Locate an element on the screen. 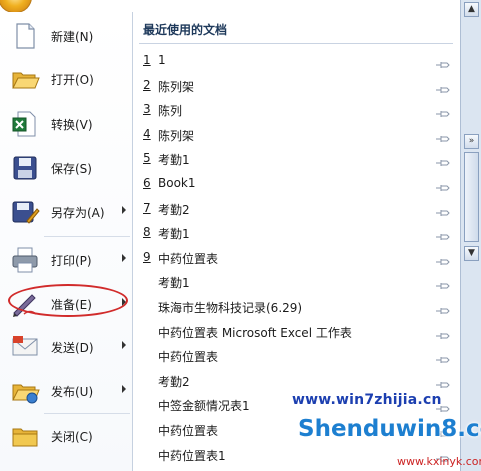  menu-item-convert: 转换(V) is located at coordinates (68, 125).